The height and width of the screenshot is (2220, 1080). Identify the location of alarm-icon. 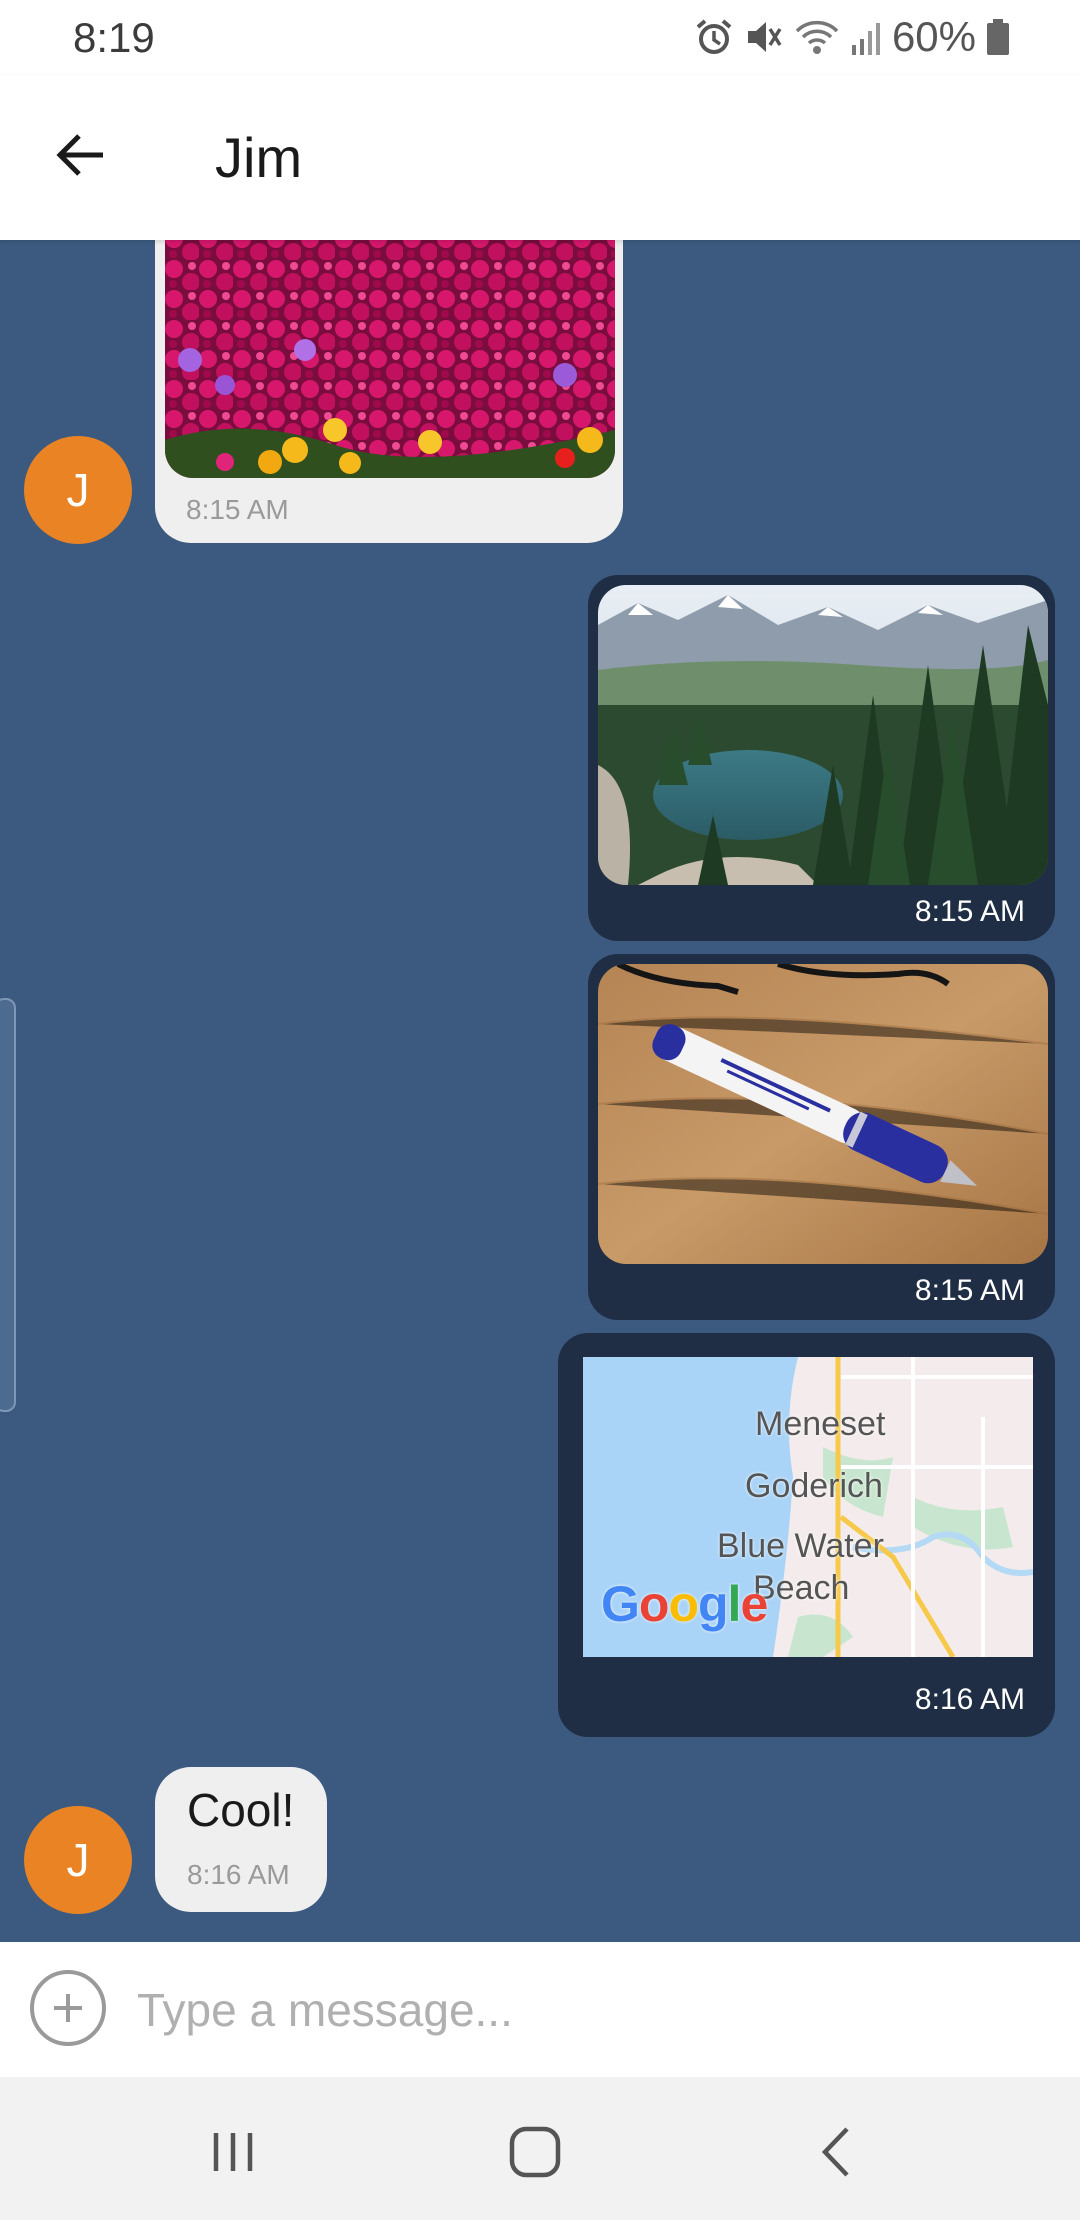
(714, 37).